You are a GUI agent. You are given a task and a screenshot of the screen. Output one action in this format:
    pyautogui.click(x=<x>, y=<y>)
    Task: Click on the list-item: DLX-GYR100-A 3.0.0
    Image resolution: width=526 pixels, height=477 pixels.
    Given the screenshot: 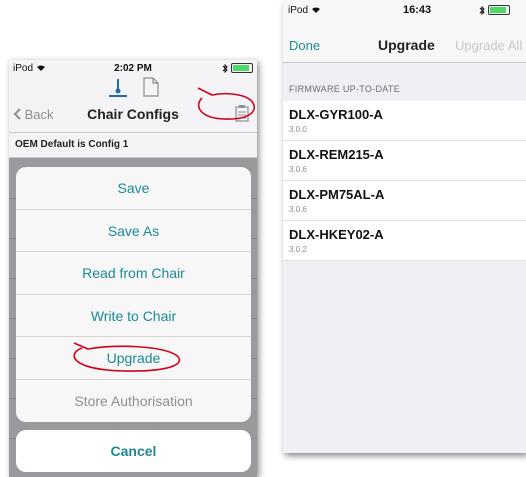 What is the action you would take?
    pyautogui.click(x=404, y=121)
    